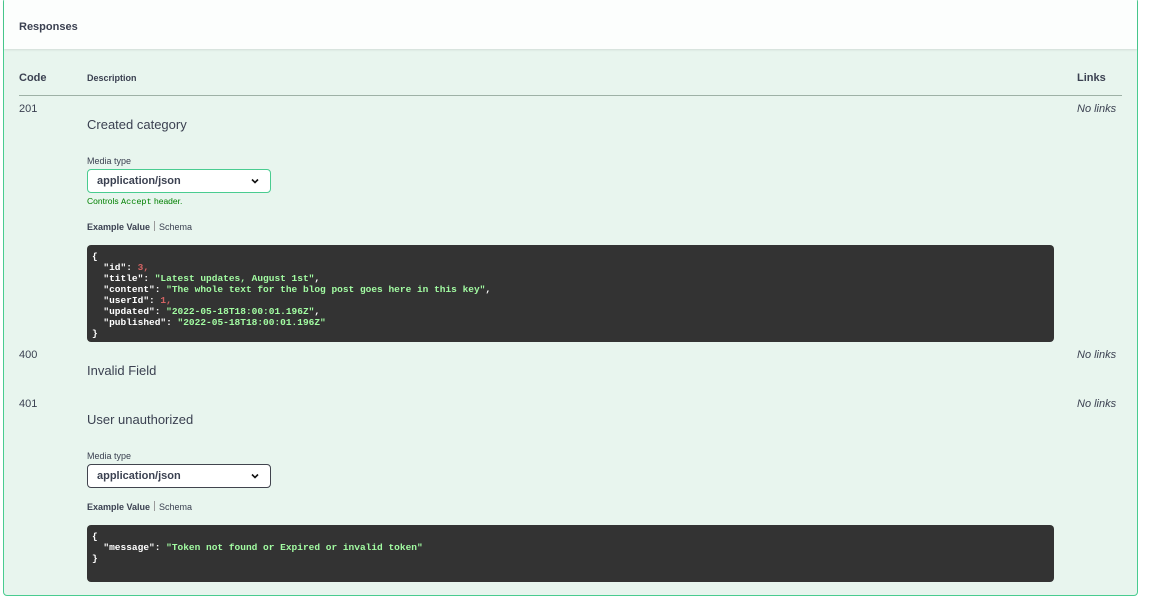  I want to click on column-header-links: Links, so click(1091, 78).